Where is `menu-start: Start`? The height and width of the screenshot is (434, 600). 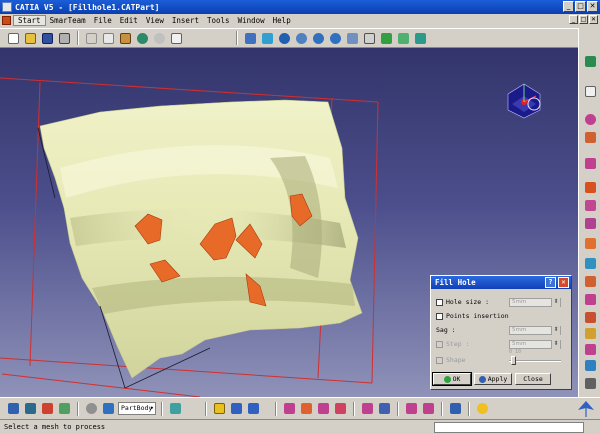
menu-start: Start is located at coordinates (29, 20).